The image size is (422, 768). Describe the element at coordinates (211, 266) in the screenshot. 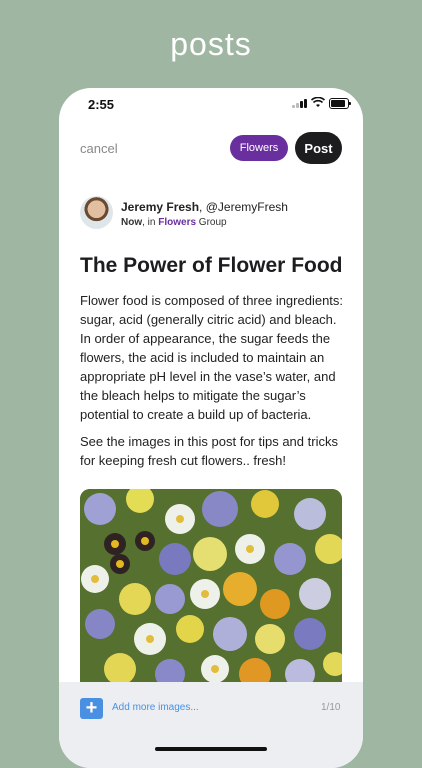

I see `post-title: The Power of Flower Food` at that location.